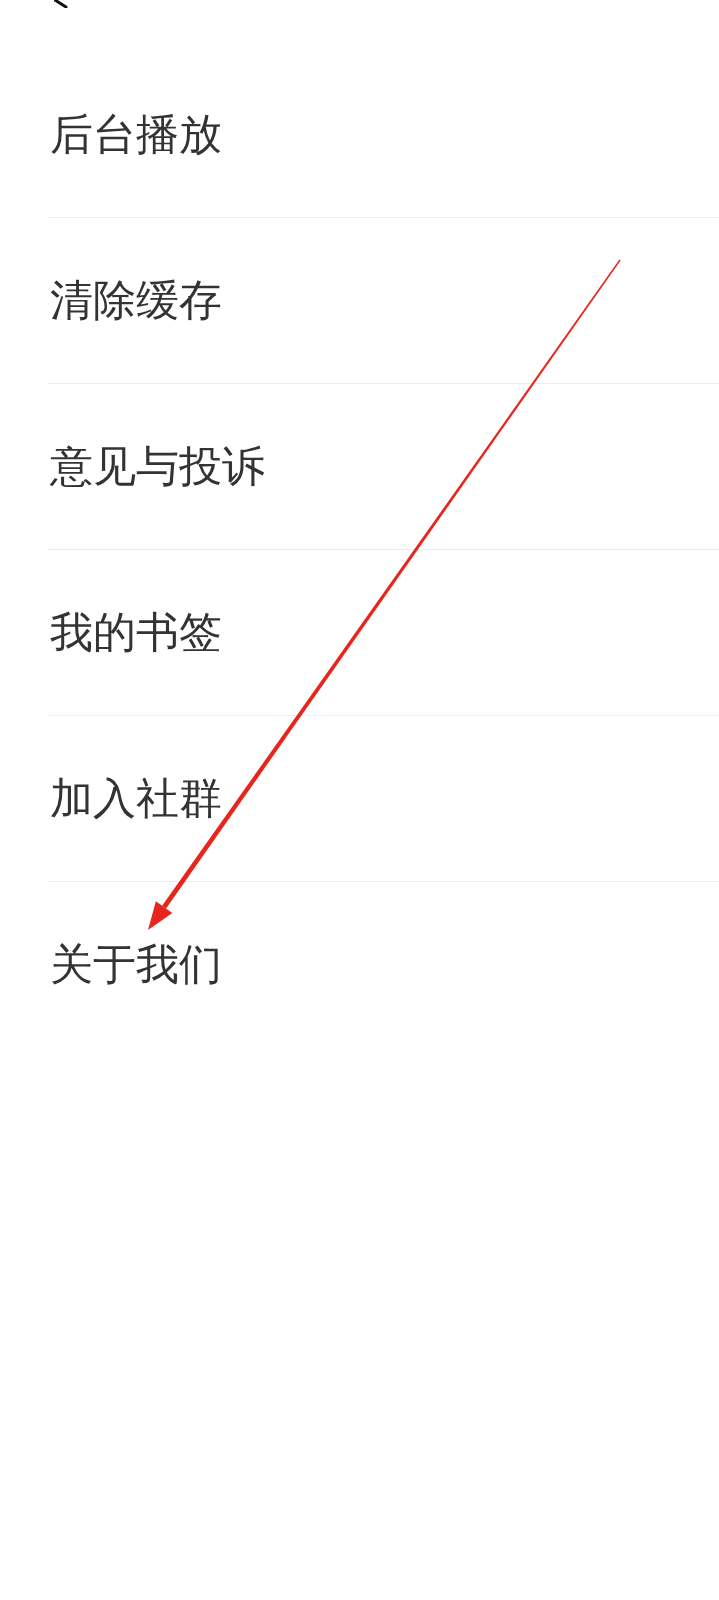  What do you see at coordinates (157, 466) in the screenshot?
I see `menu-item: 意见与投诉` at bounding box center [157, 466].